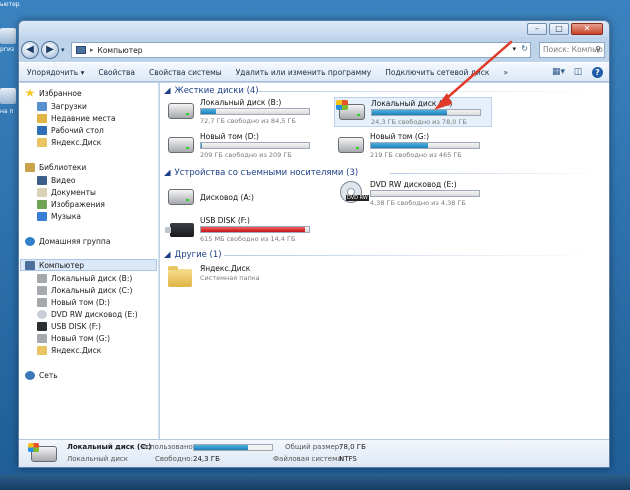  I want to click on help-icon: ?, so click(597, 72).